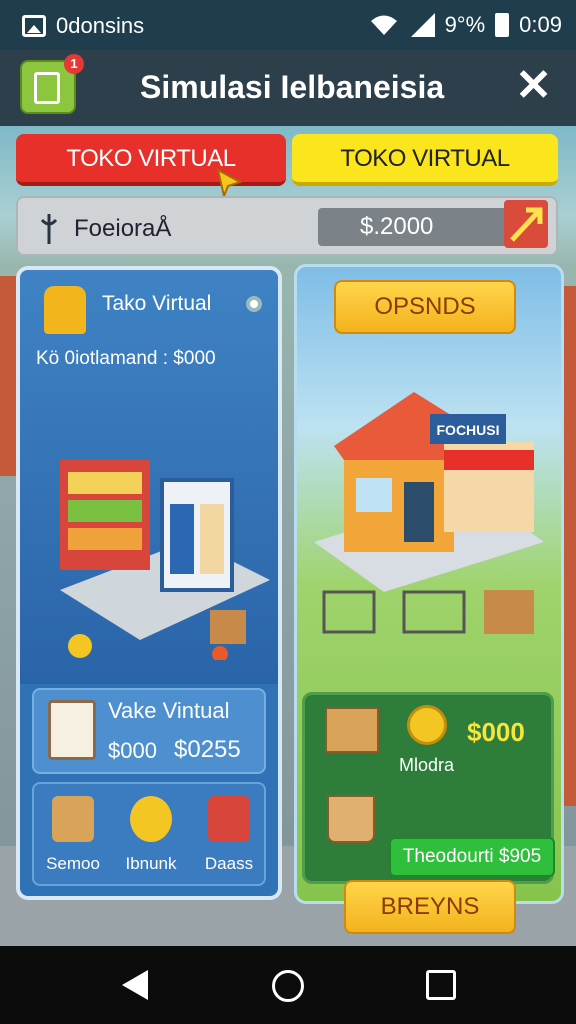 This screenshot has height=1024, width=576. Describe the element at coordinates (151, 863) in the screenshot. I see `item-label: Ibnunk` at that location.